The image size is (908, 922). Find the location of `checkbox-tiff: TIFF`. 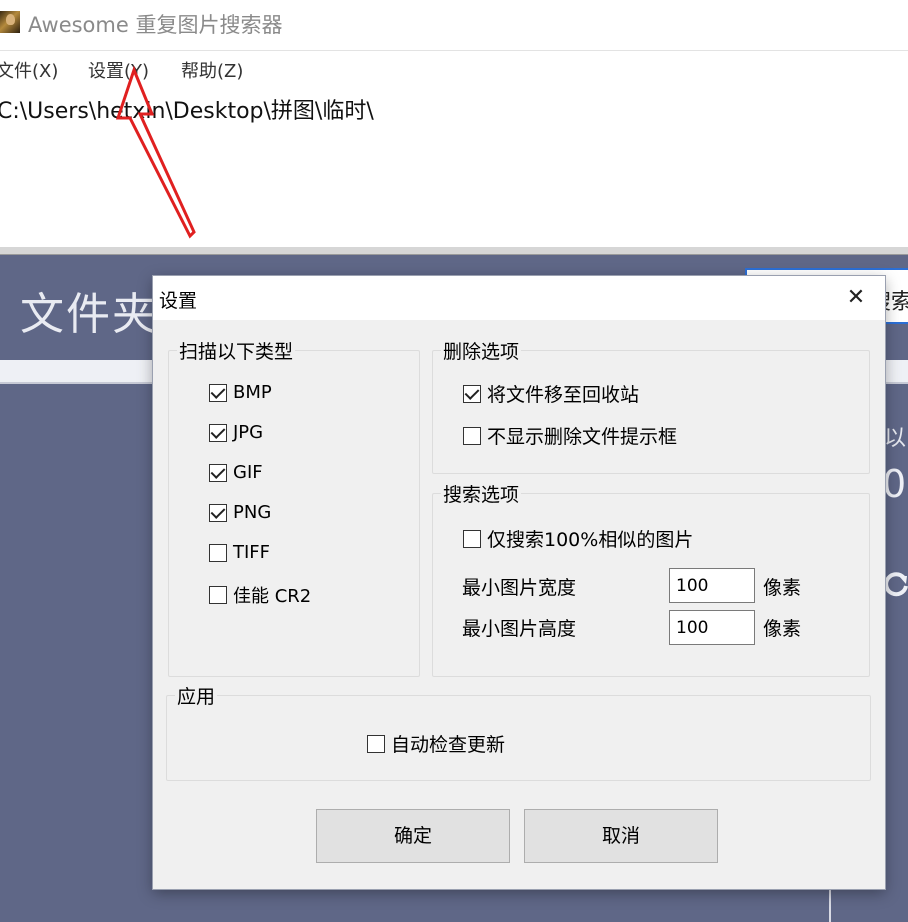

checkbox-tiff: TIFF is located at coordinates (239, 552).